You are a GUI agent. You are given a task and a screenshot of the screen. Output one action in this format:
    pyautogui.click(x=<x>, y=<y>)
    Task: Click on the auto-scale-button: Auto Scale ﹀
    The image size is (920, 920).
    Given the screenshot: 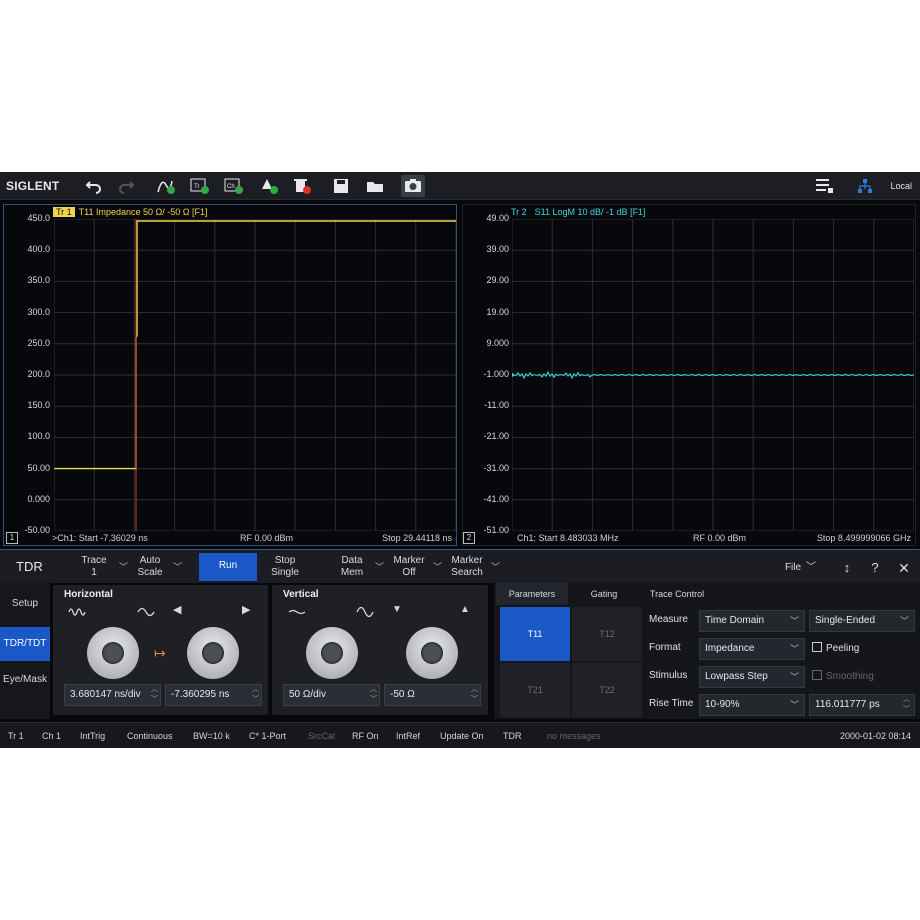 What is the action you would take?
    pyautogui.click(x=157, y=567)
    